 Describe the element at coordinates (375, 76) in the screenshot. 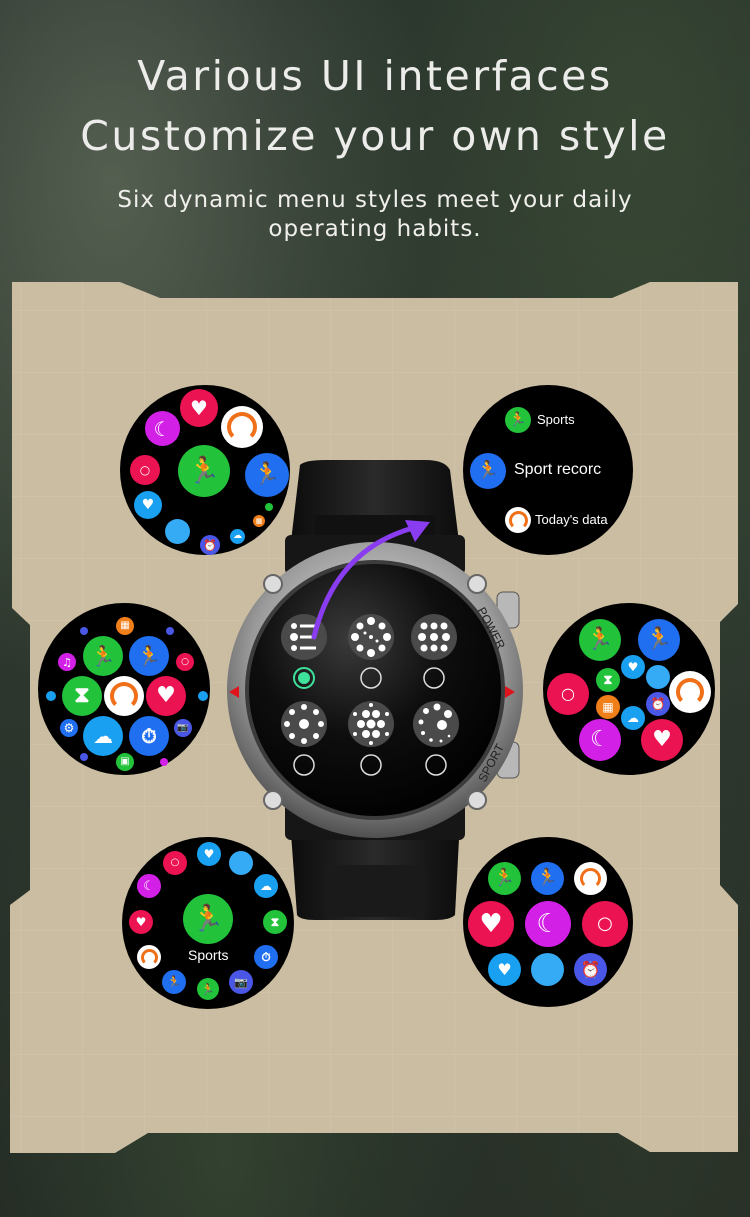

I see `page-title-line1: Various UI interfaces` at that location.